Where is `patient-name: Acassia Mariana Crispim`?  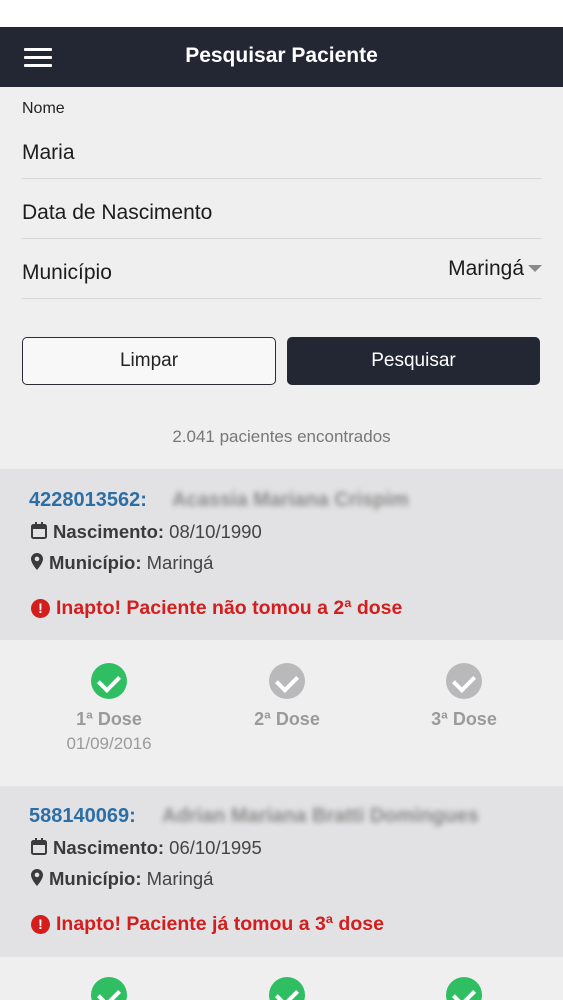
patient-name: Acassia Mariana Crispim is located at coordinates (290, 500).